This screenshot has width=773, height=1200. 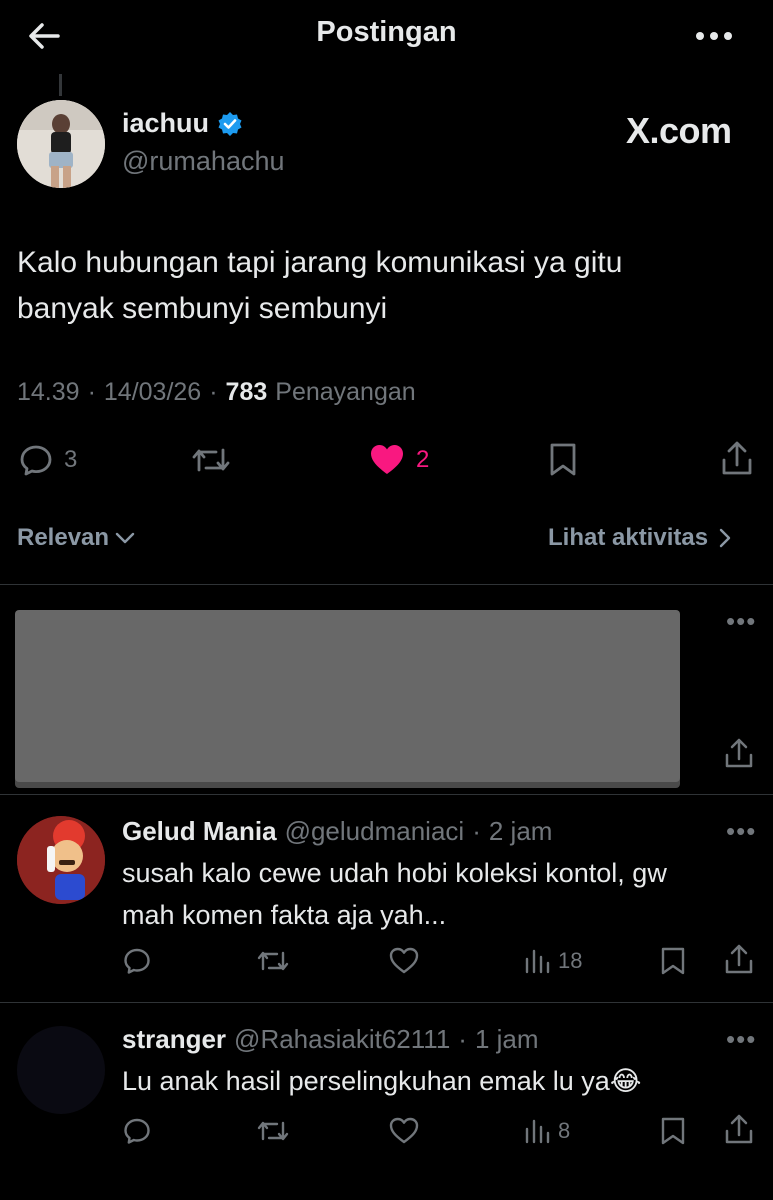 I want to click on reply-author-name: stranger, so click(x=174, y=1039).